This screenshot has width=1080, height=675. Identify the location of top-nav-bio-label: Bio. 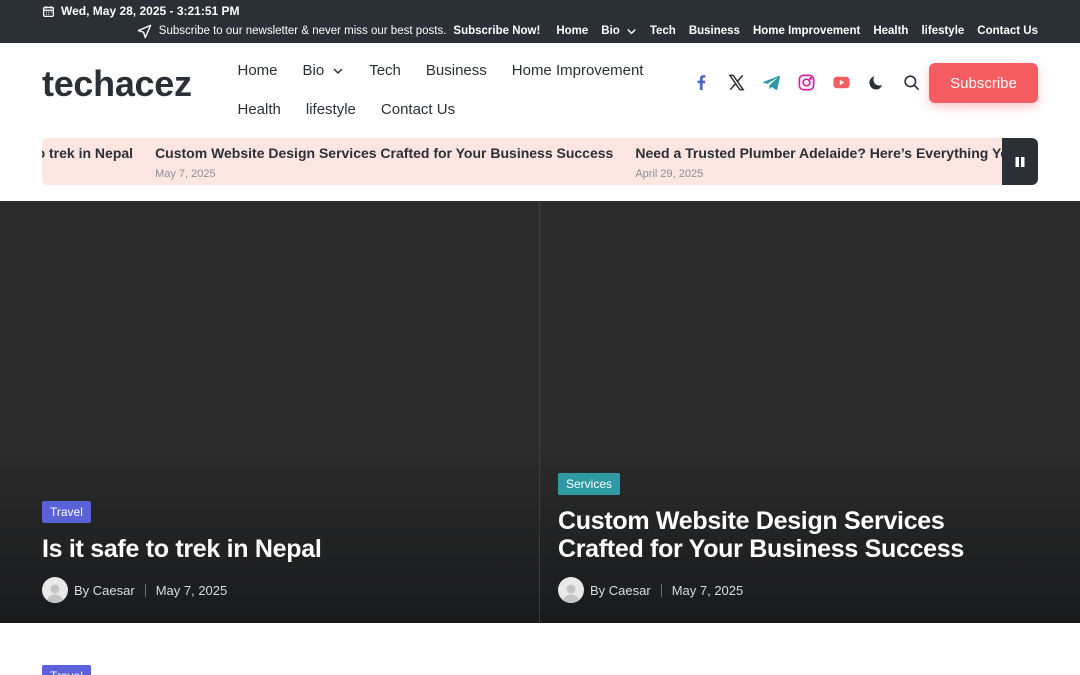
(610, 31).